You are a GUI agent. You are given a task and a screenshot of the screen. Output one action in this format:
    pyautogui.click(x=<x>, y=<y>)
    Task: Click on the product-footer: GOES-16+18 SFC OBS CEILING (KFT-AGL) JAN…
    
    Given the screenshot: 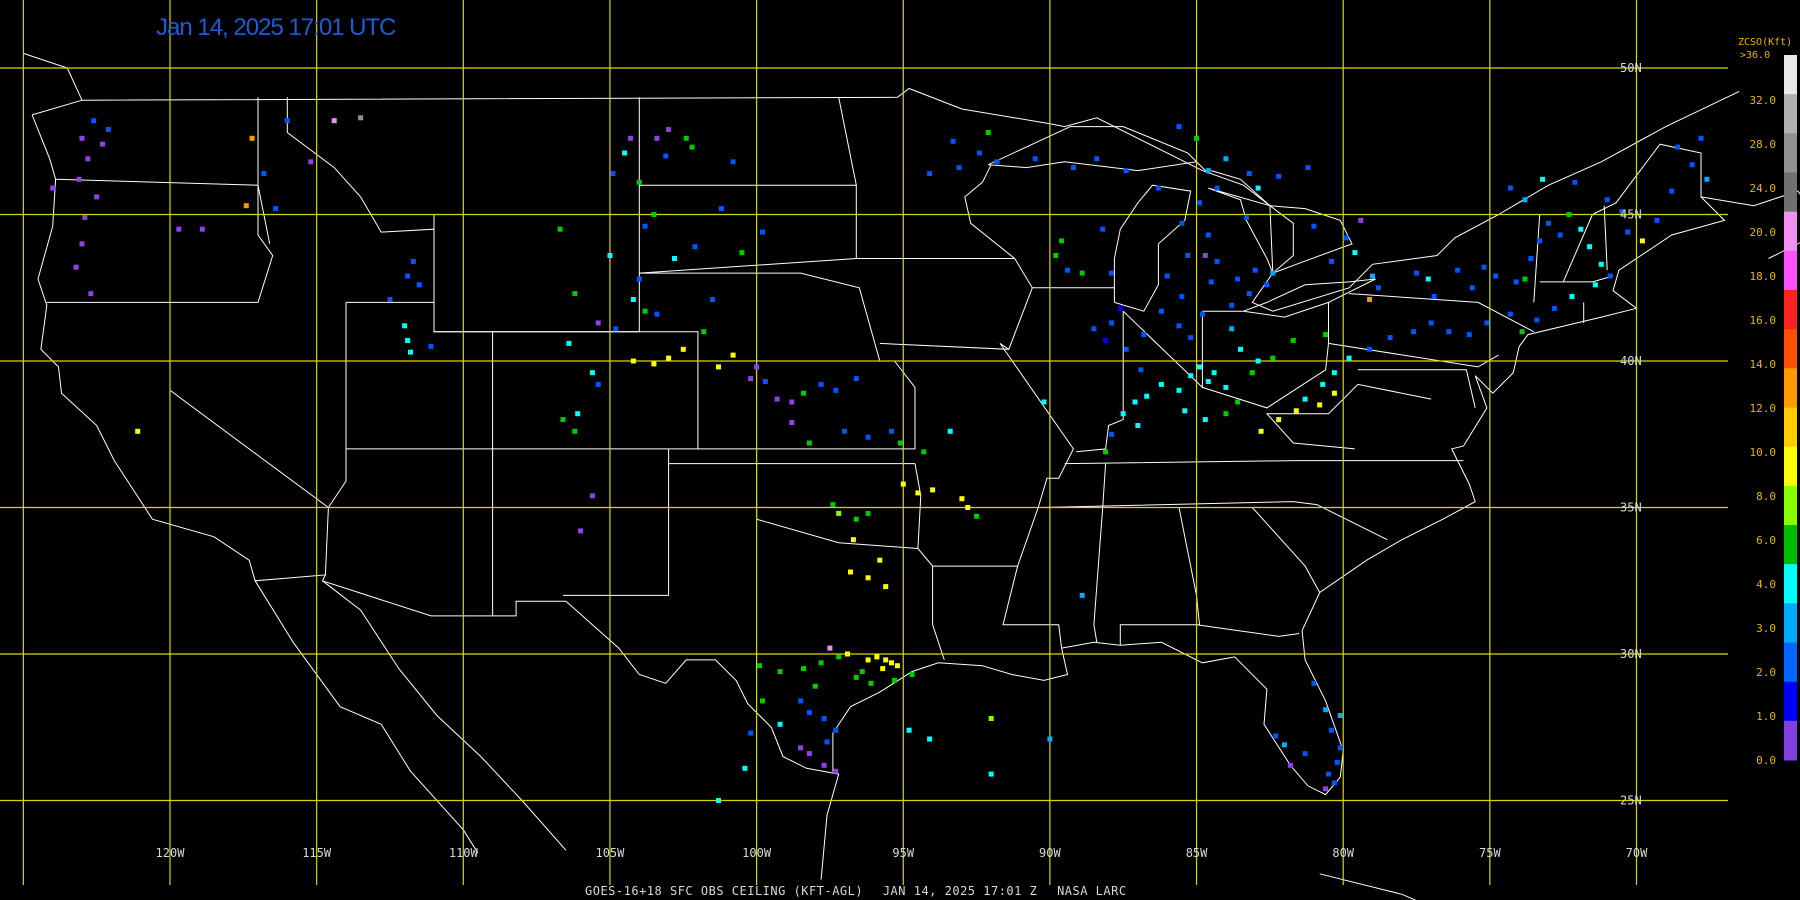 What is the action you would take?
    pyautogui.click(x=862, y=891)
    